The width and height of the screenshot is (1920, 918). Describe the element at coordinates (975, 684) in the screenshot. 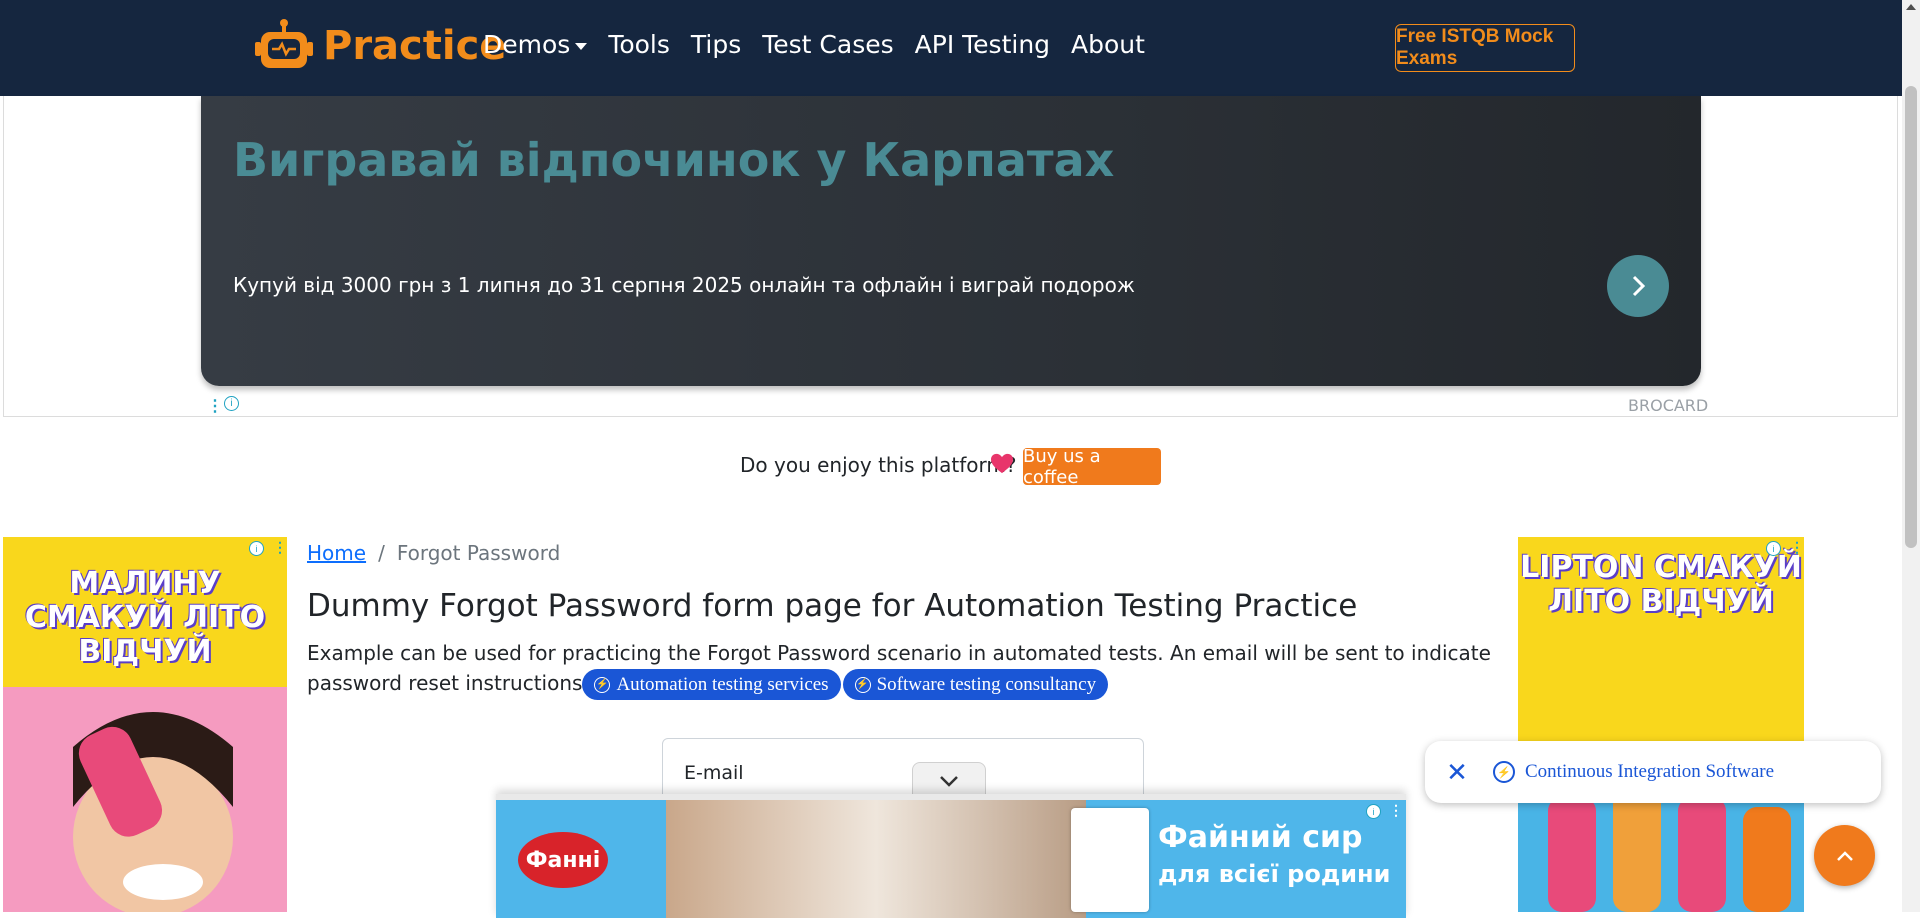

I see `software-testing-consultancy-link: ⚡ Software testing consultancy` at that location.